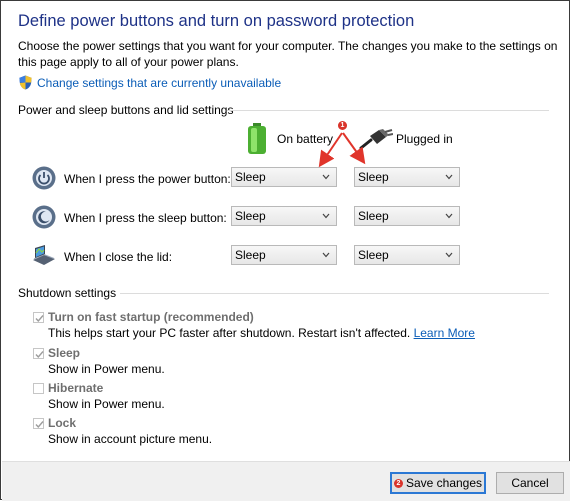 The image size is (570, 501). Describe the element at coordinates (106, 404) in the screenshot. I see `hibernate-option-desc: Show in Power menu.` at that location.